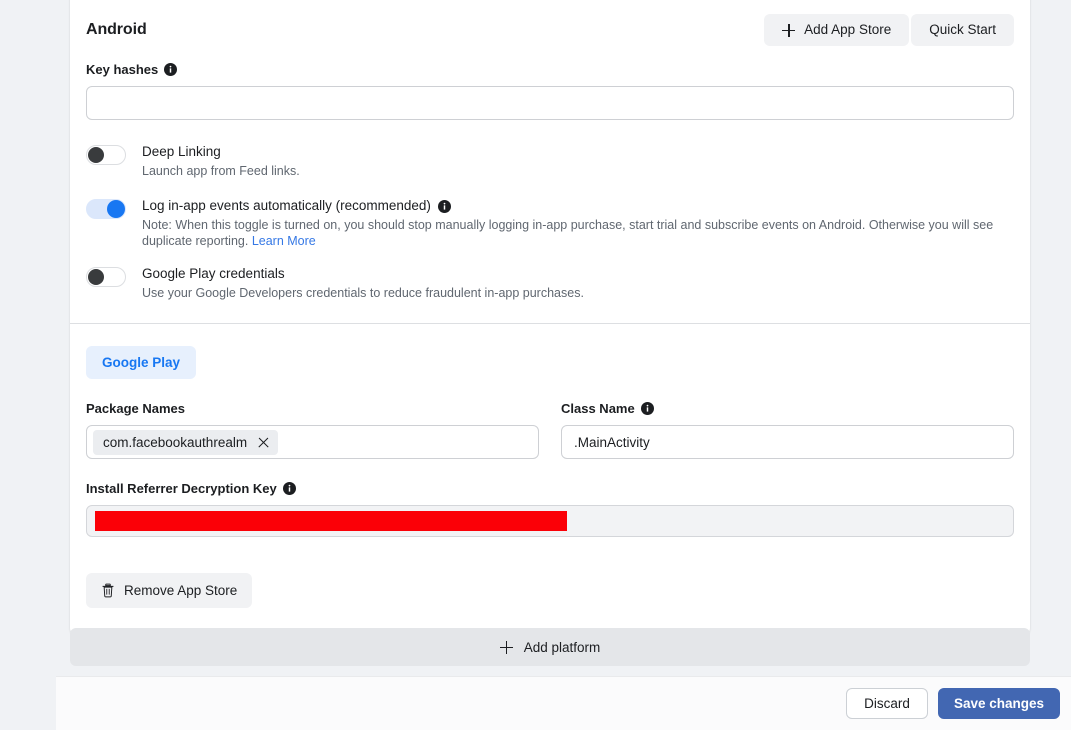 The height and width of the screenshot is (730, 1071). I want to click on save-changes-button: Save changes, so click(998, 703).